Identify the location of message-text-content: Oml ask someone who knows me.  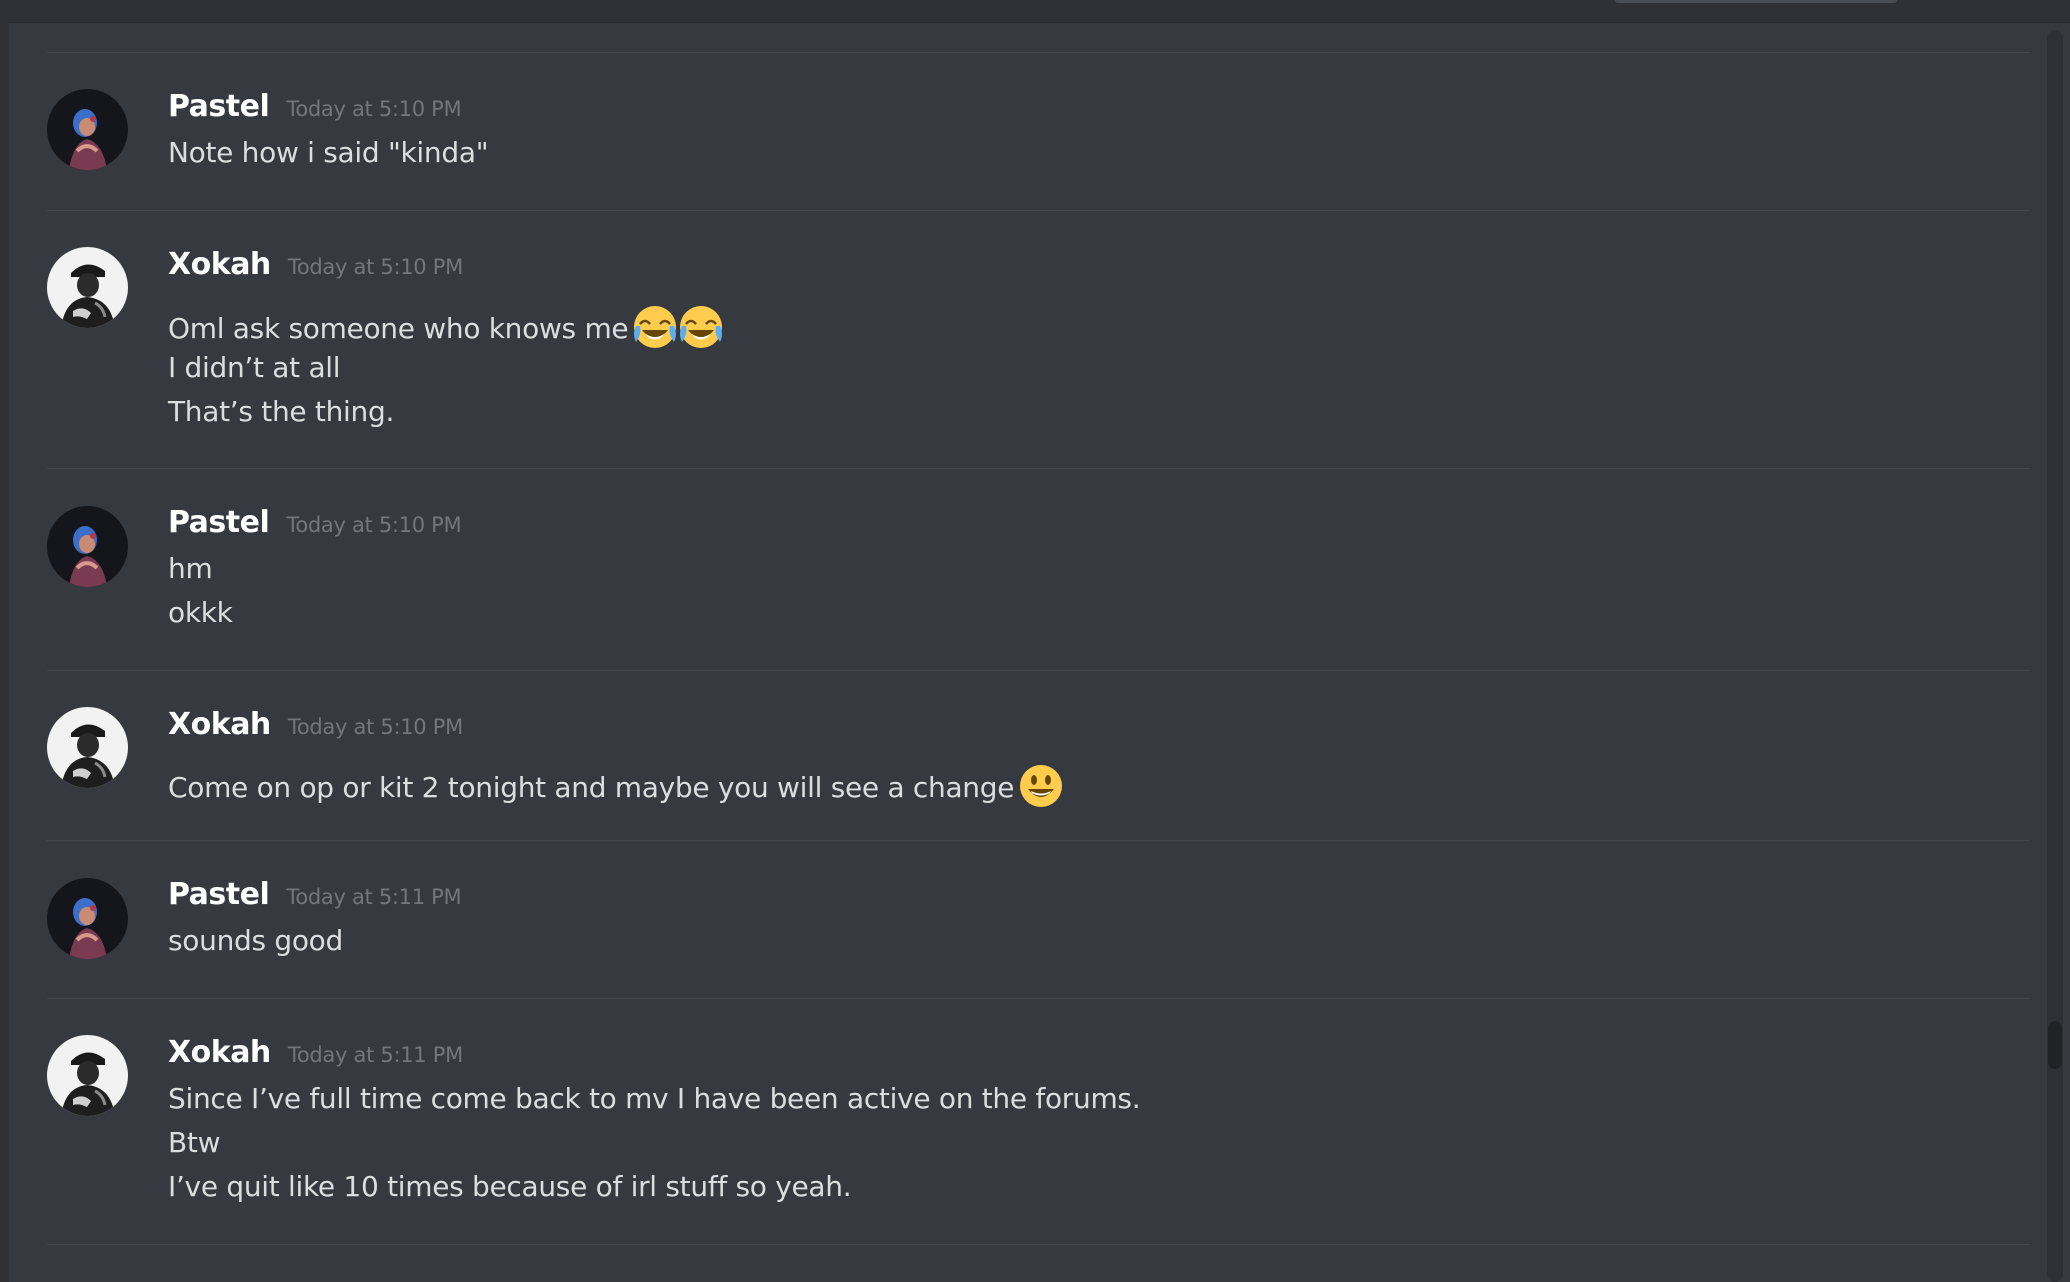
(398, 328).